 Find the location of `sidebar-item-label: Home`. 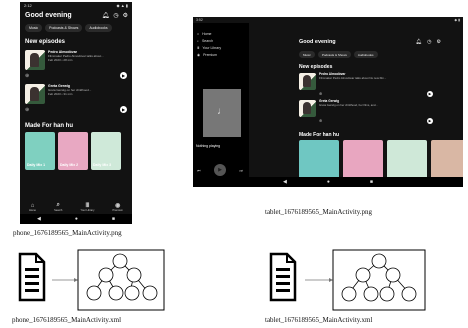

sidebar-item-label: Home is located at coordinates (207, 34).